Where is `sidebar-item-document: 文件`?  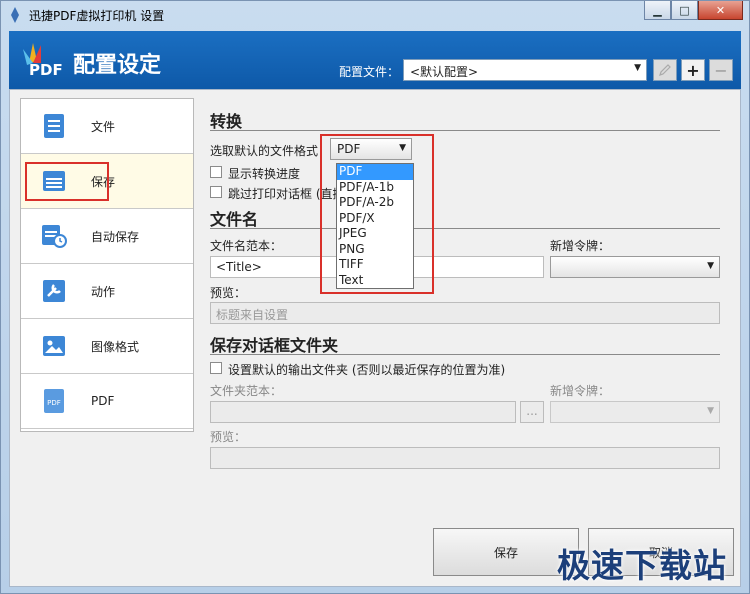
sidebar-item-document: 文件 is located at coordinates (107, 126).